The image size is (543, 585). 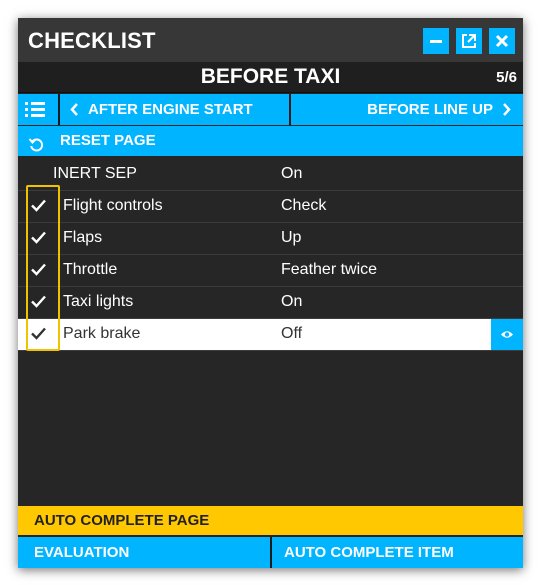 I want to click on next-page-button: BEFORE LINE UP, so click(x=407, y=109).